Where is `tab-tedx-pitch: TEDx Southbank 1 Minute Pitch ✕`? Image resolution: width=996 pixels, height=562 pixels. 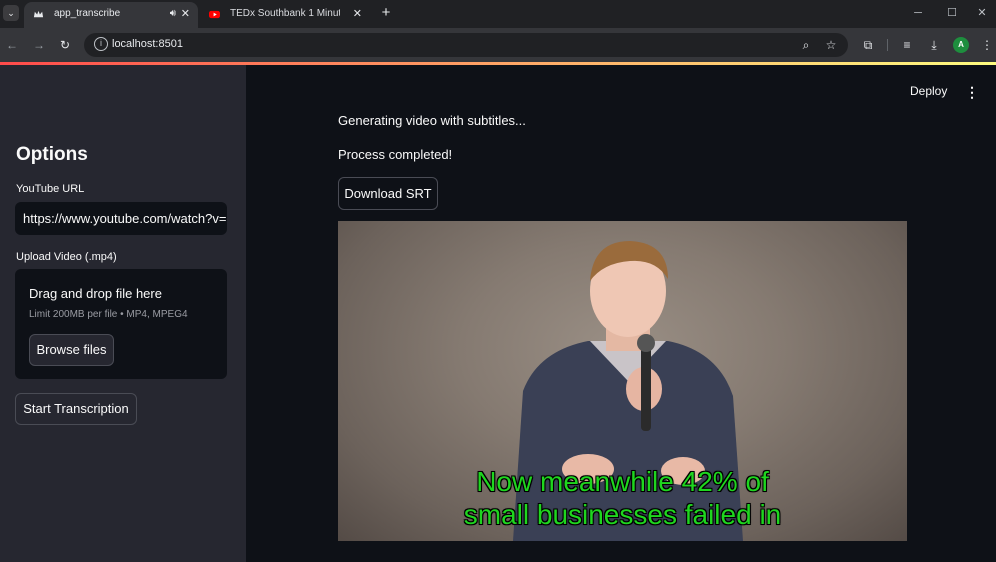
tab-tedx-pitch: TEDx Southbank 1 Minute Pitch ✕ is located at coordinates (285, 15).